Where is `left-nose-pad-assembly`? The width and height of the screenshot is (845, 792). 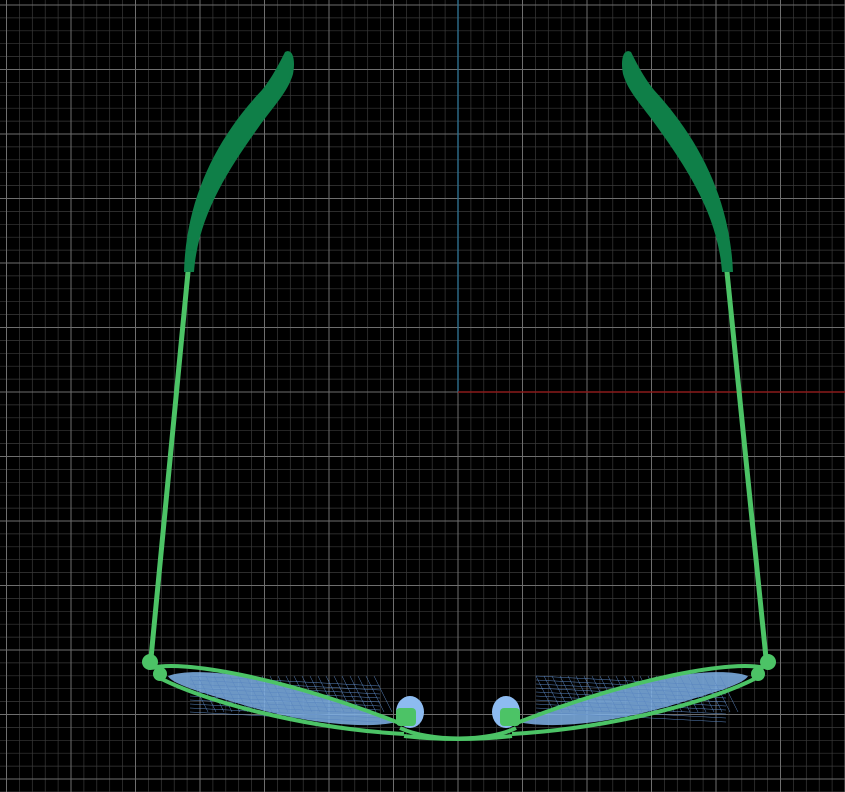 left-nose-pad-assembly is located at coordinates (410, 712).